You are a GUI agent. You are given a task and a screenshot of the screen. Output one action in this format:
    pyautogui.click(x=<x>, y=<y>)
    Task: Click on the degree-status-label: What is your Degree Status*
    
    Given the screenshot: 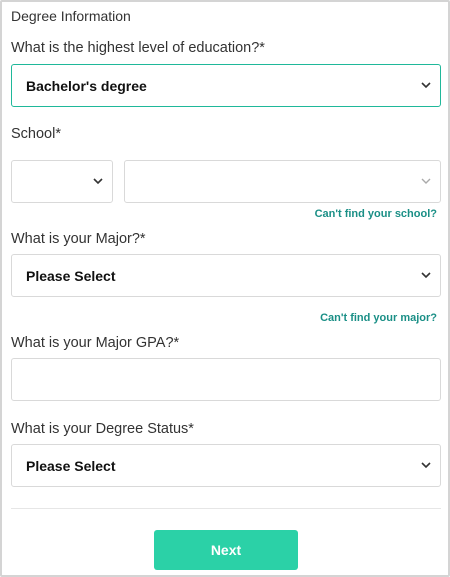 What is the action you would take?
    pyautogui.click(x=102, y=429)
    